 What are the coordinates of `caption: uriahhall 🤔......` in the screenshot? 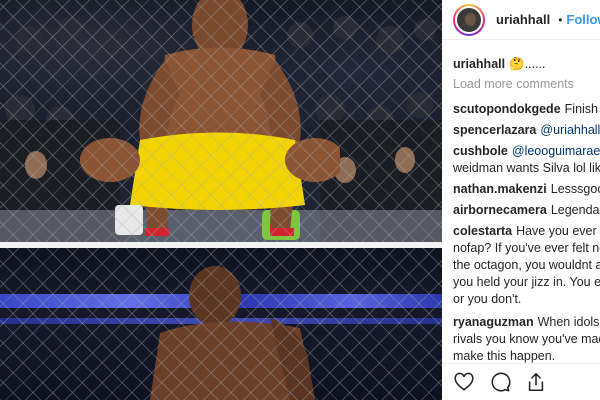 It's located at (526, 64).